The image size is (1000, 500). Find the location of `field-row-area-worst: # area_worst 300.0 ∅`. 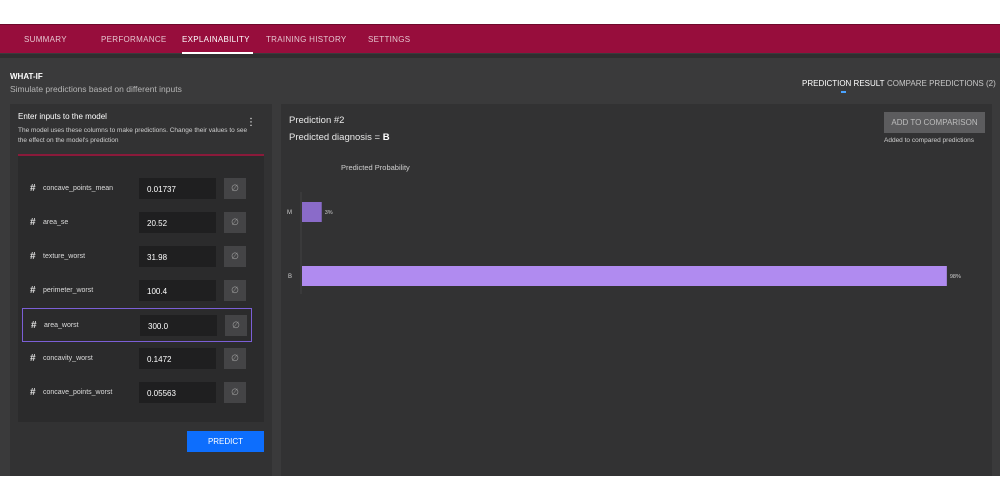

field-row-area-worst: # area_worst 300.0 ∅ is located at coordinates (137, 325).